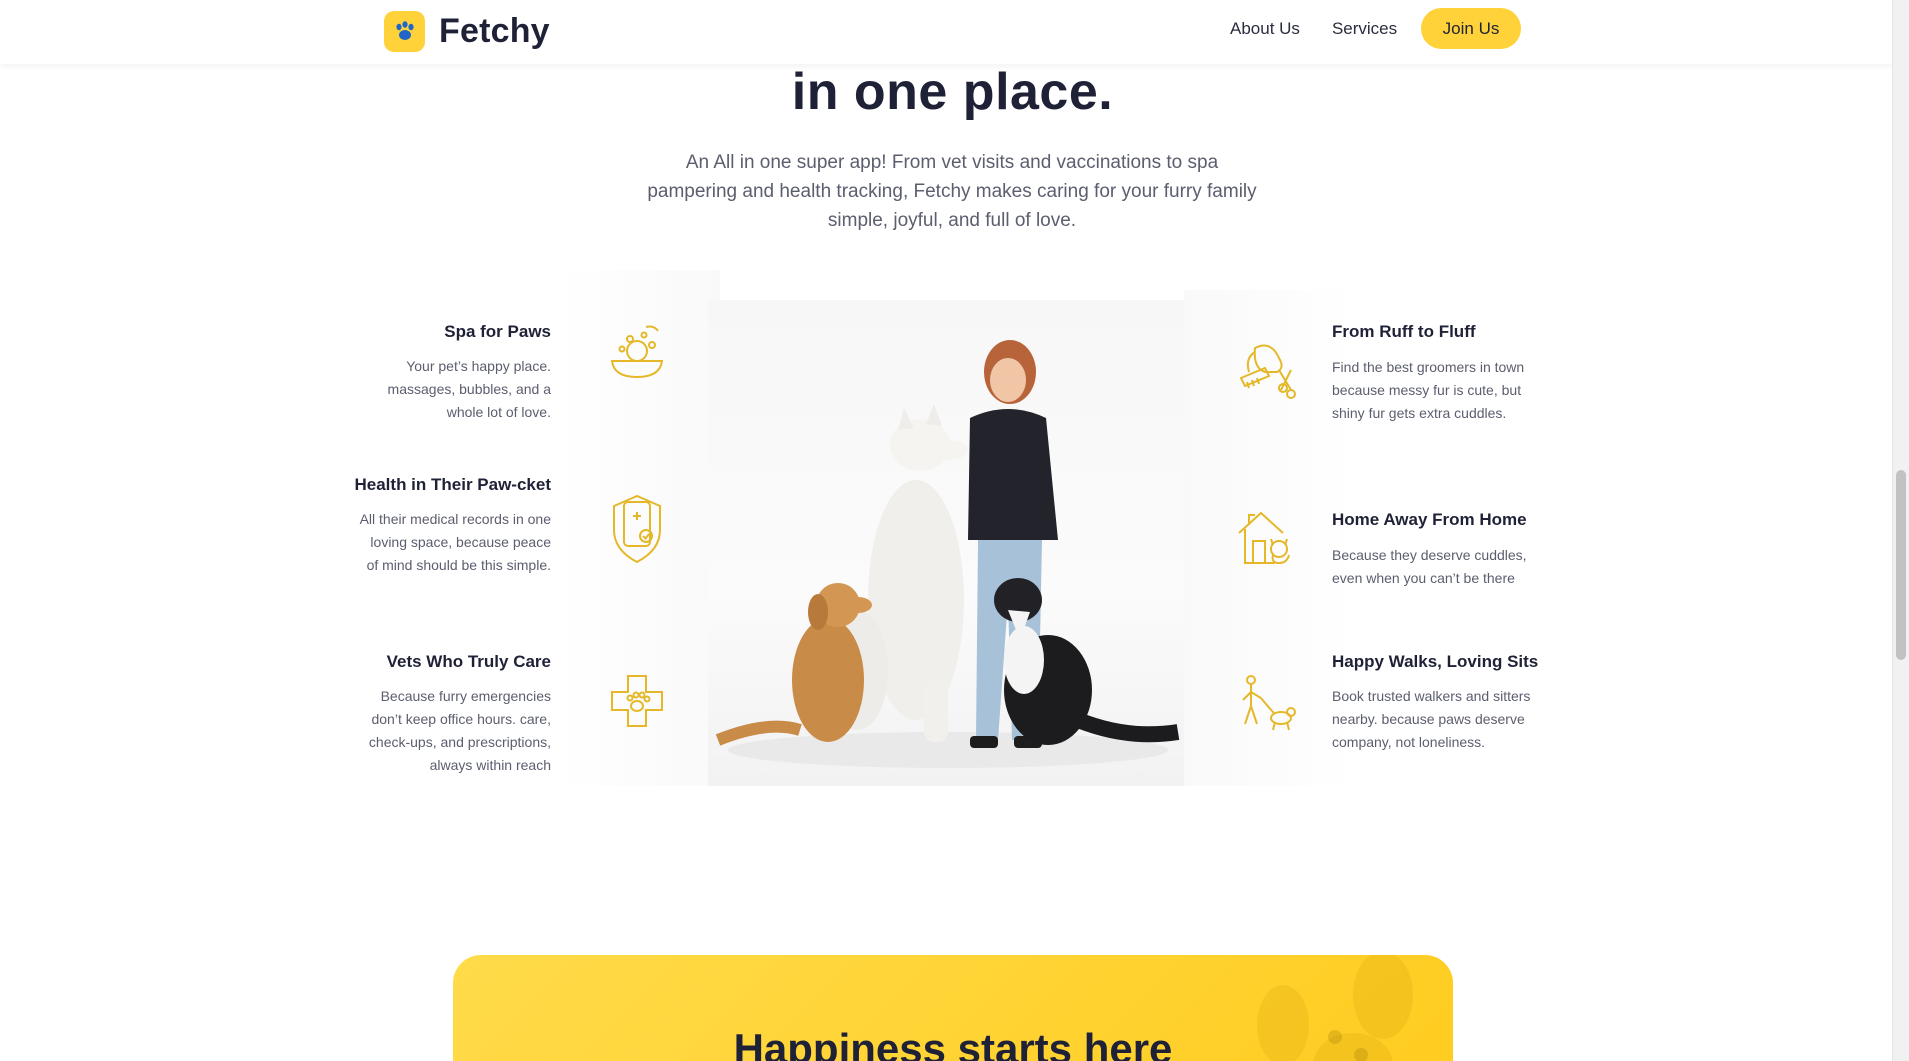  Describe the element at coordinates (494, 30) in the screenshot. I see `brand-name: Fetchy` at that location.